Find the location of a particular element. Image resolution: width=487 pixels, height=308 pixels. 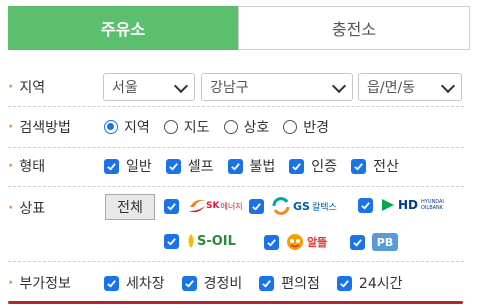

checkbox-24-hours: 24시간 is located at coordinates (369, 283).